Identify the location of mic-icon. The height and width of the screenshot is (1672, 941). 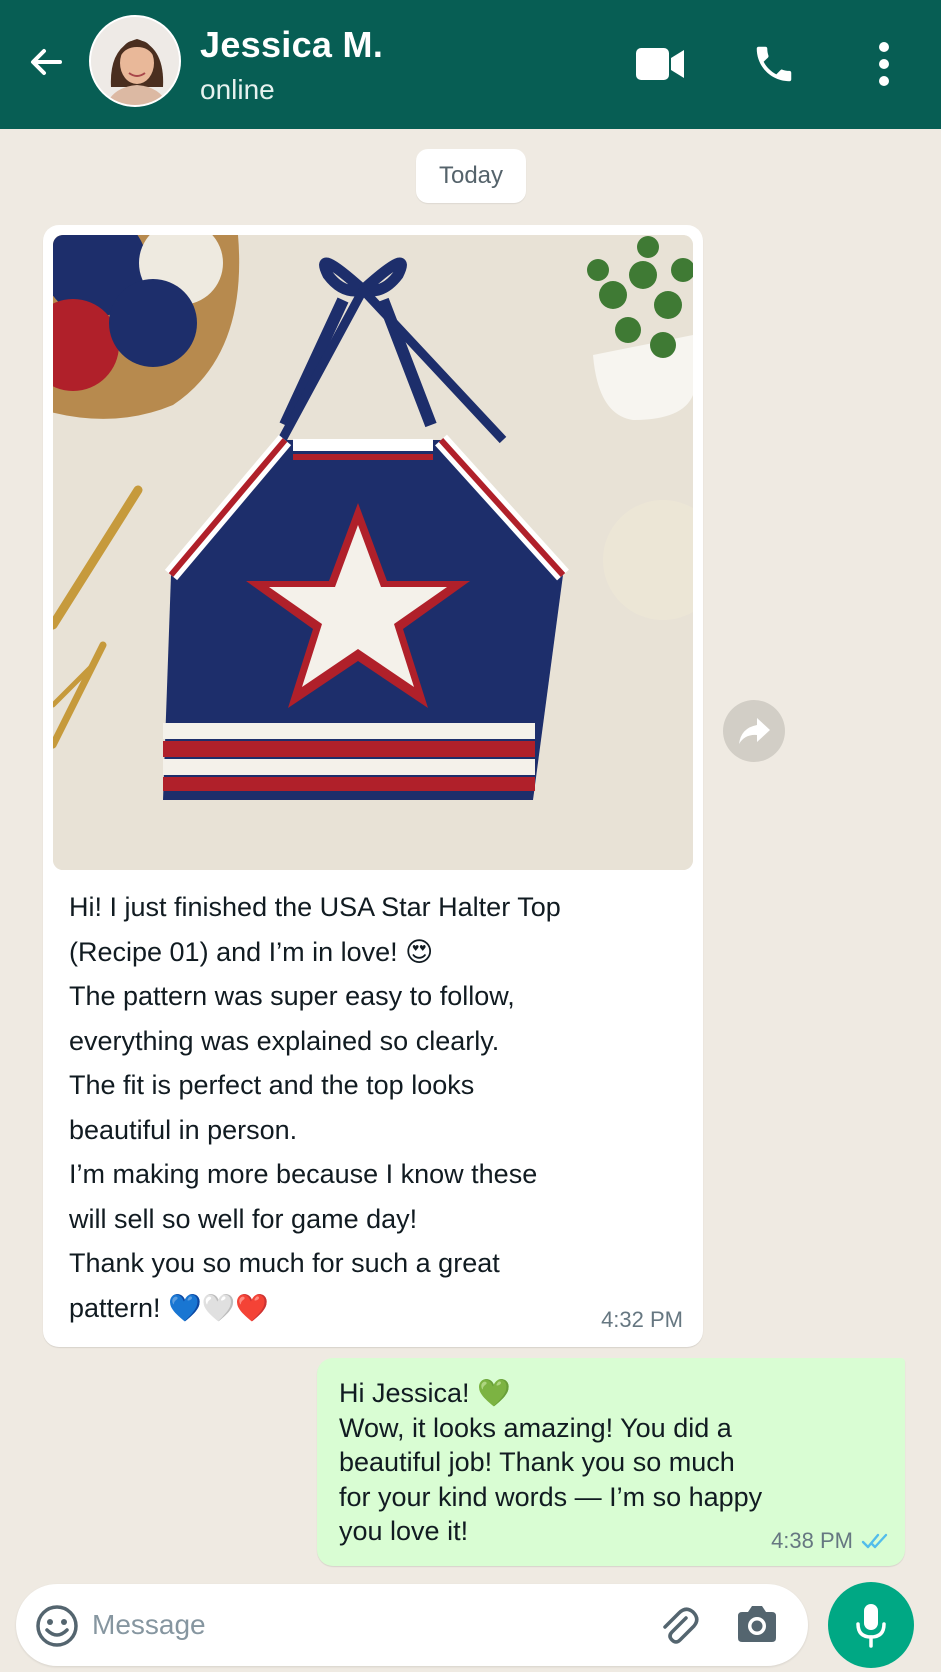
(871, 1626).